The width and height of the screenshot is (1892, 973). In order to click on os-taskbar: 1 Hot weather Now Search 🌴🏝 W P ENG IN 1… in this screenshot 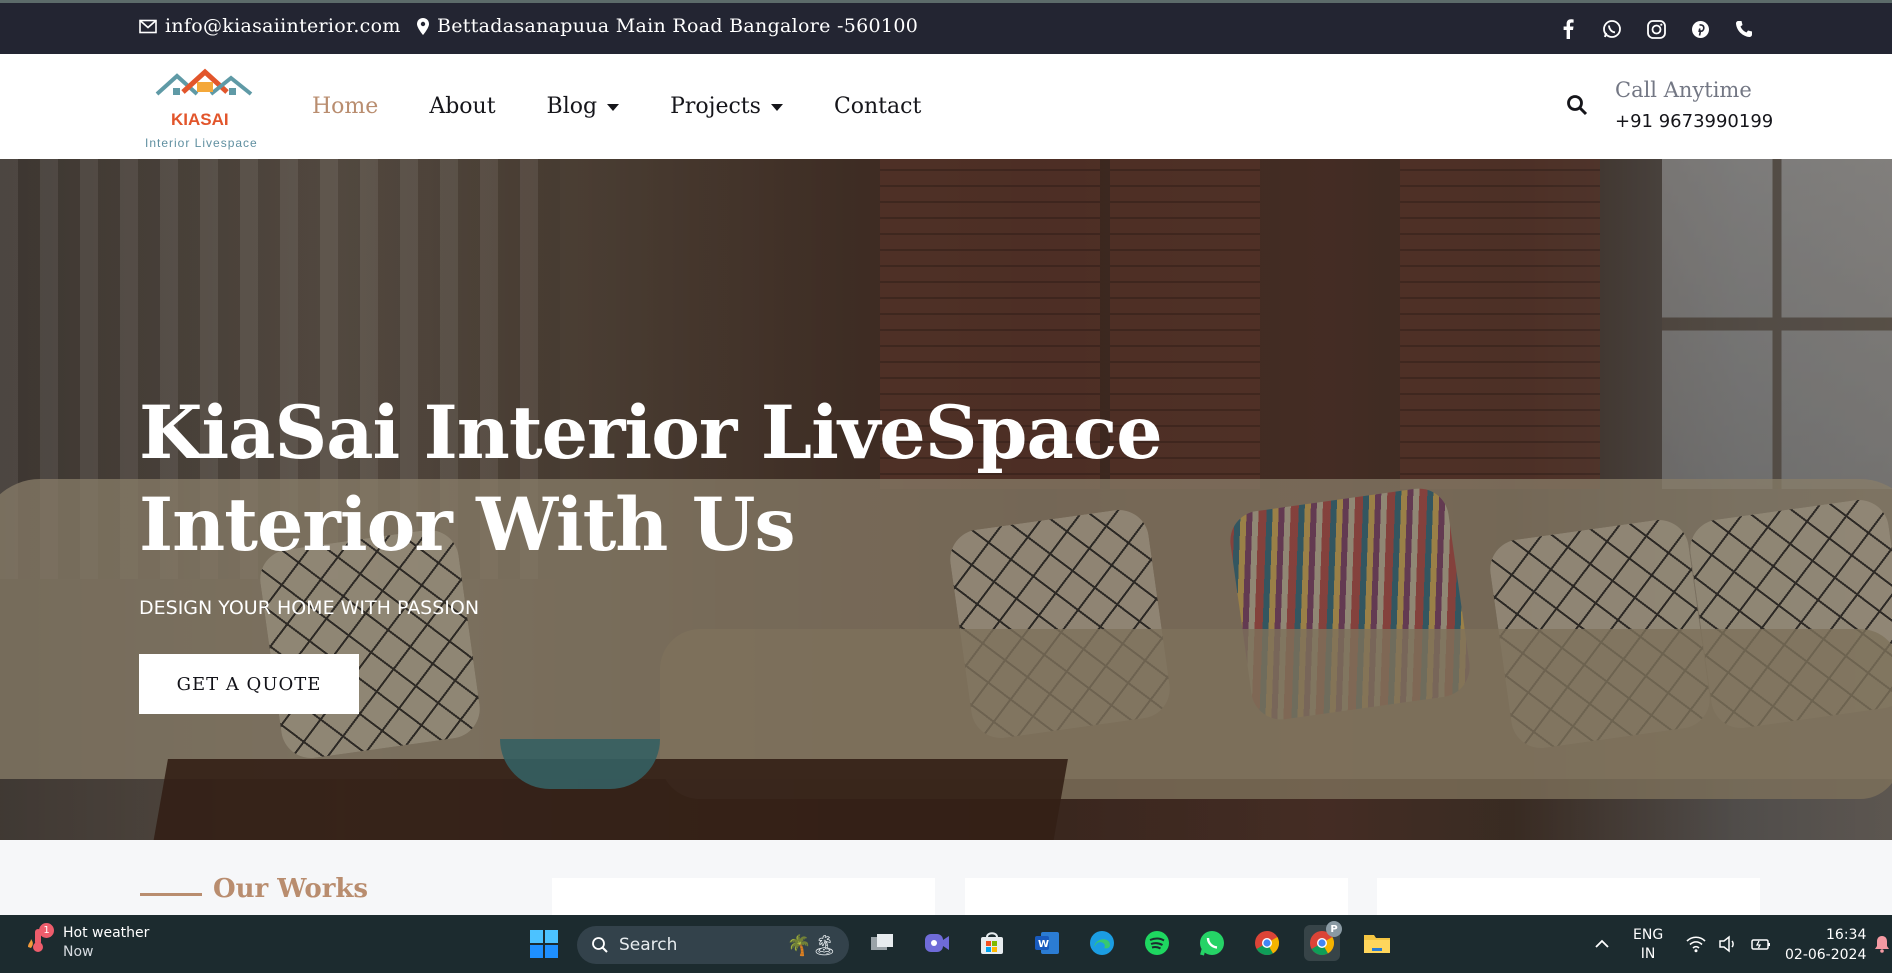, I will do `click(946, 944)`.